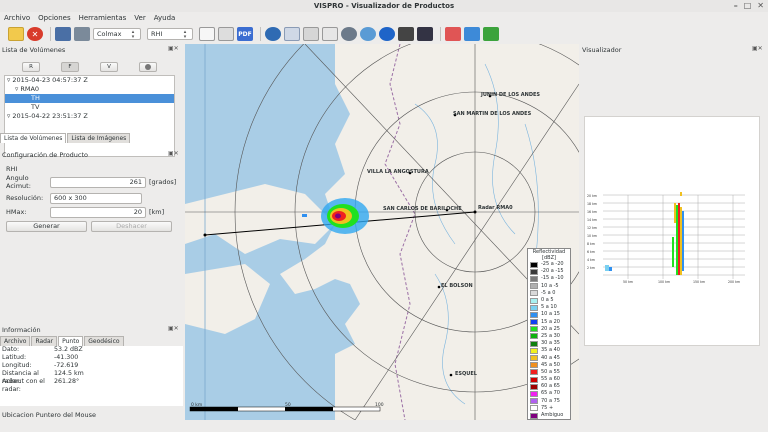  What do you see at coordinates (71, 341) in the screenshot?
I see `tab-punto: Punto` at bounding box center [71, 341].